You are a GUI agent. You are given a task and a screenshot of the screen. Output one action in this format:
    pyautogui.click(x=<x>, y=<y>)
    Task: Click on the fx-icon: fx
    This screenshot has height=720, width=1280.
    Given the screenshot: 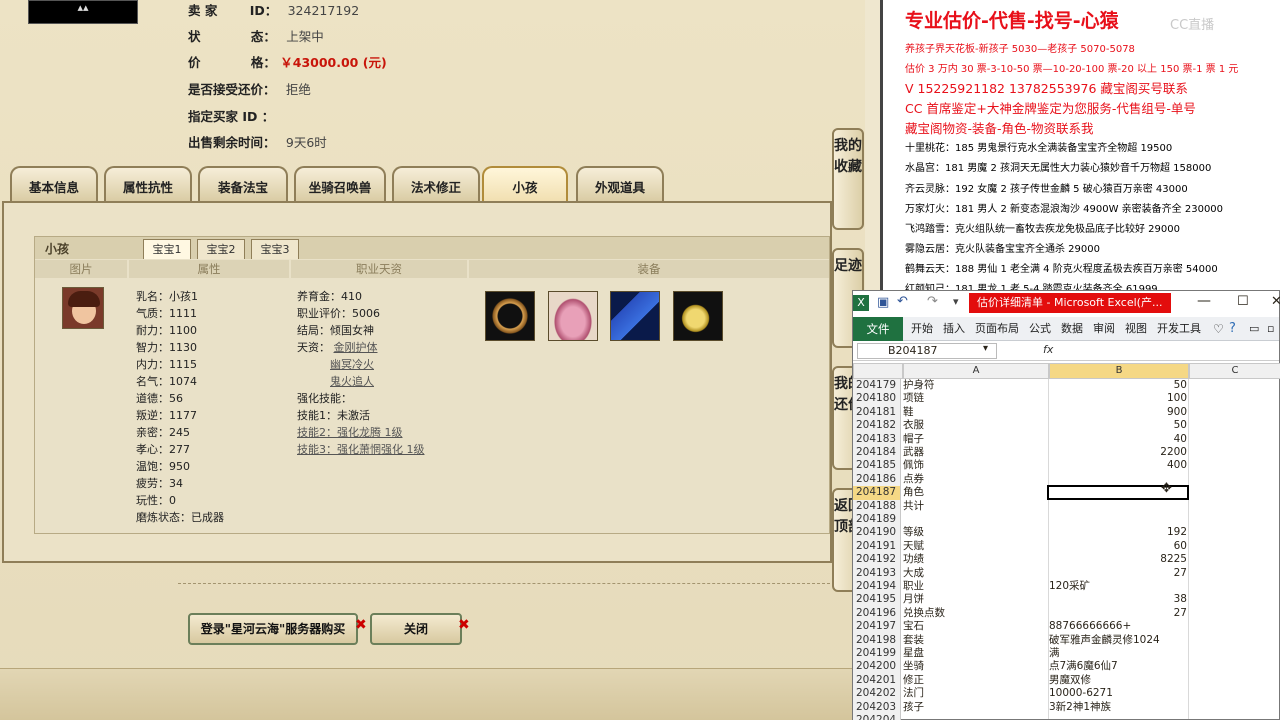 What is the action you would take?
    pyautogui.click(x=1048, y=349)
    